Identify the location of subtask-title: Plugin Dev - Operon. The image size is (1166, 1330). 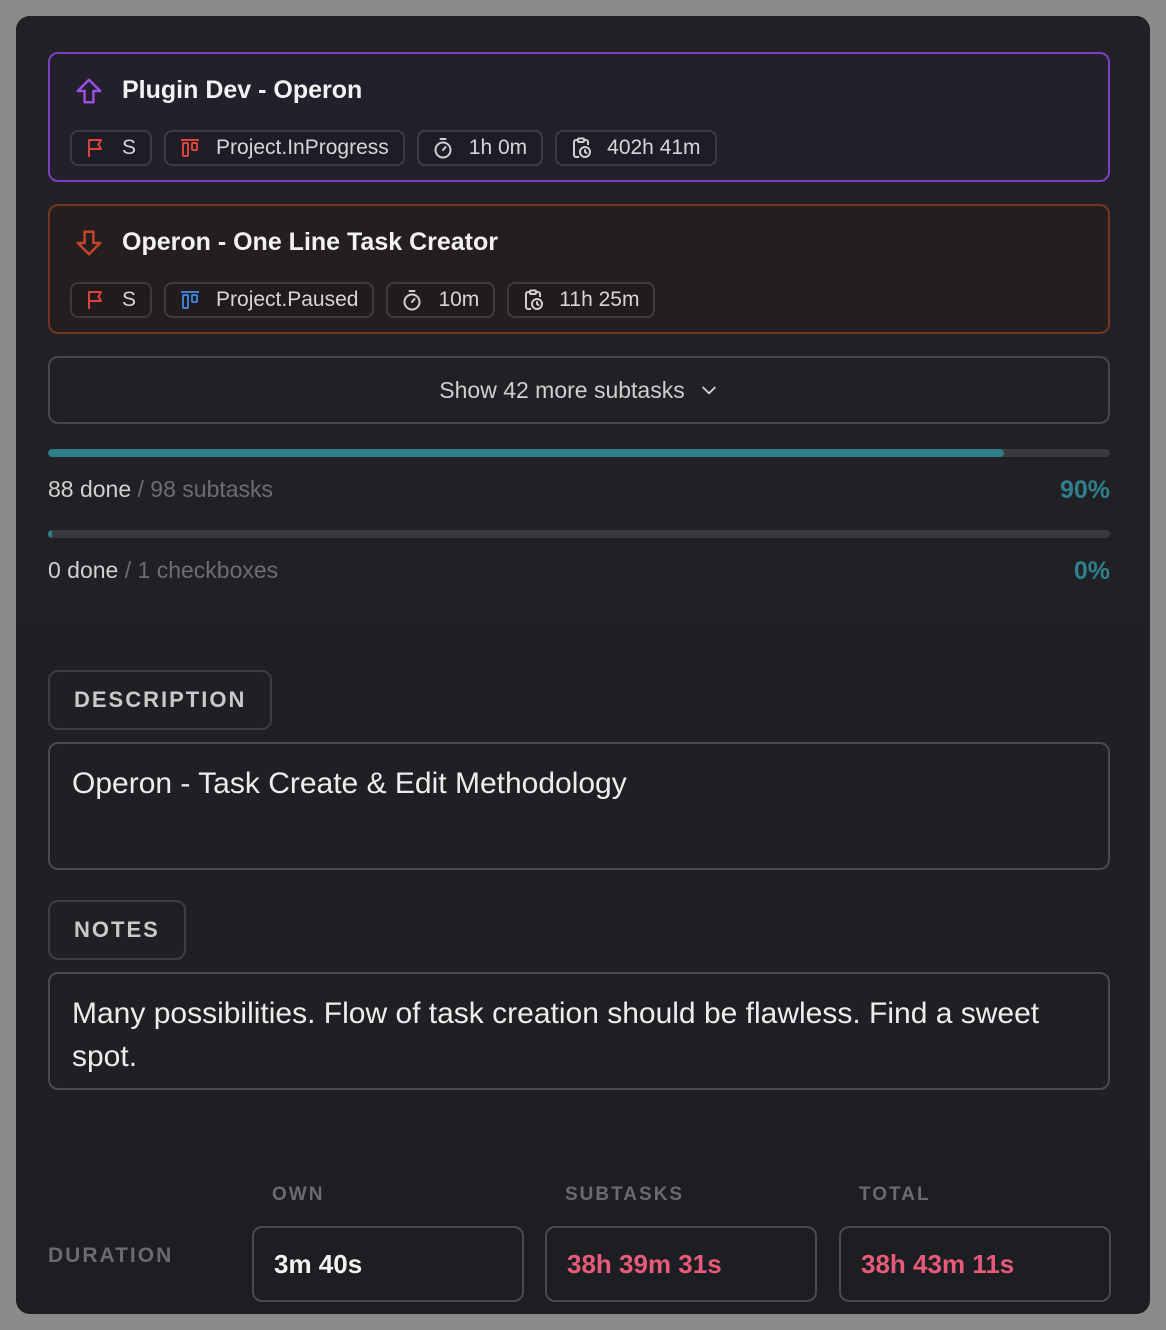
(242, 90).